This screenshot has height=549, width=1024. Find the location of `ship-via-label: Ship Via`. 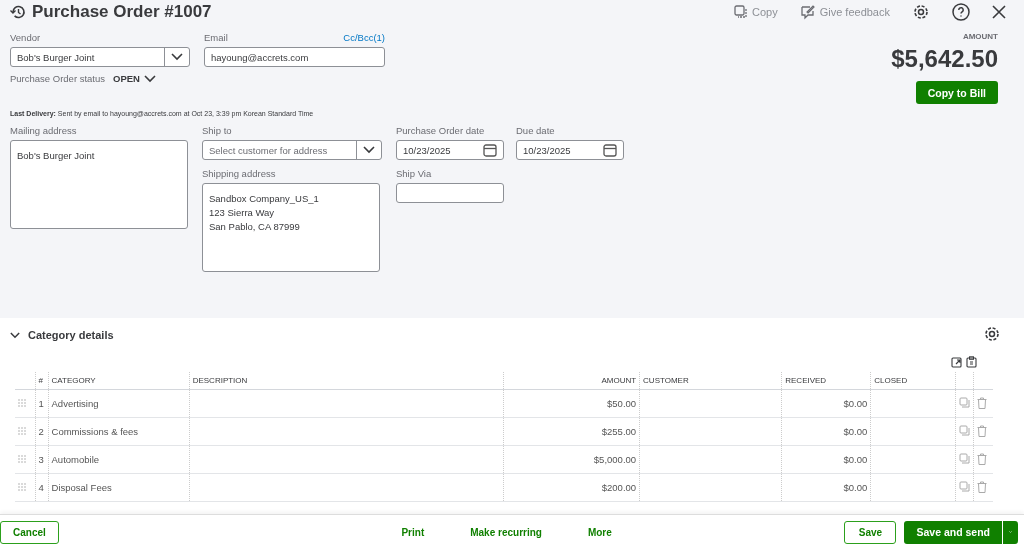

ship-via-label: Ship Via is located at coordinates (414, 173).